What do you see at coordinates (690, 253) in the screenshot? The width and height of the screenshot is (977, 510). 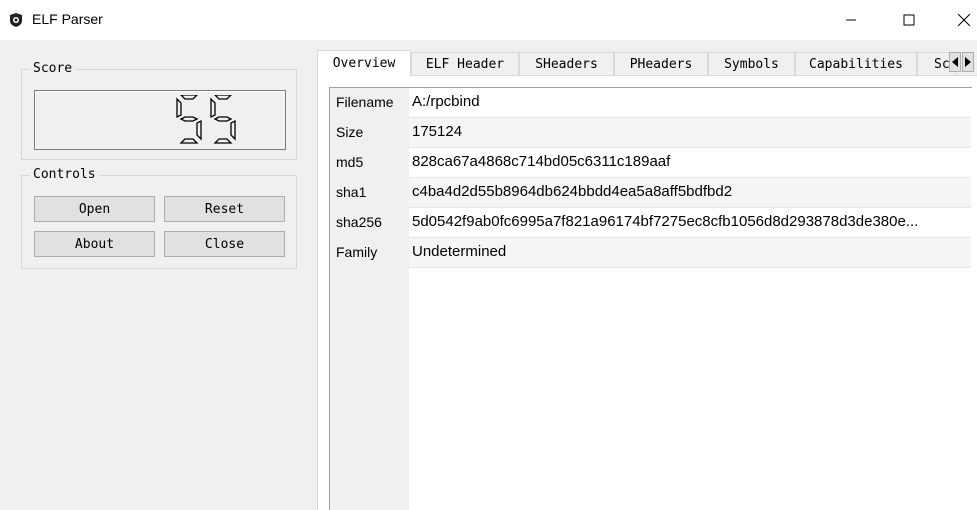 I see `row-value: Undetermined` at bounding box center [690, 253].